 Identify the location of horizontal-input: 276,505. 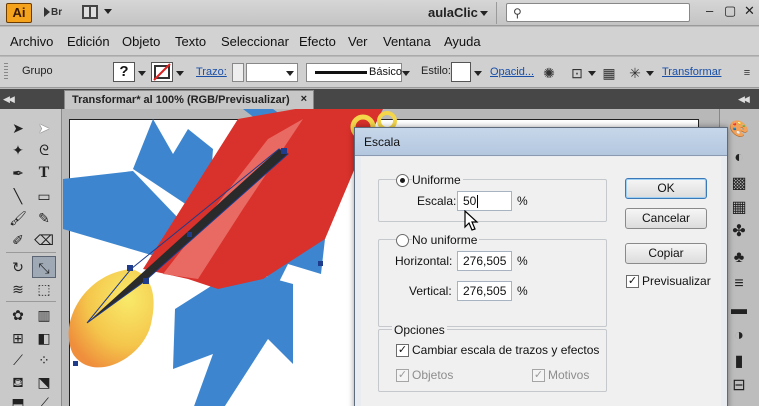
(484, 261).